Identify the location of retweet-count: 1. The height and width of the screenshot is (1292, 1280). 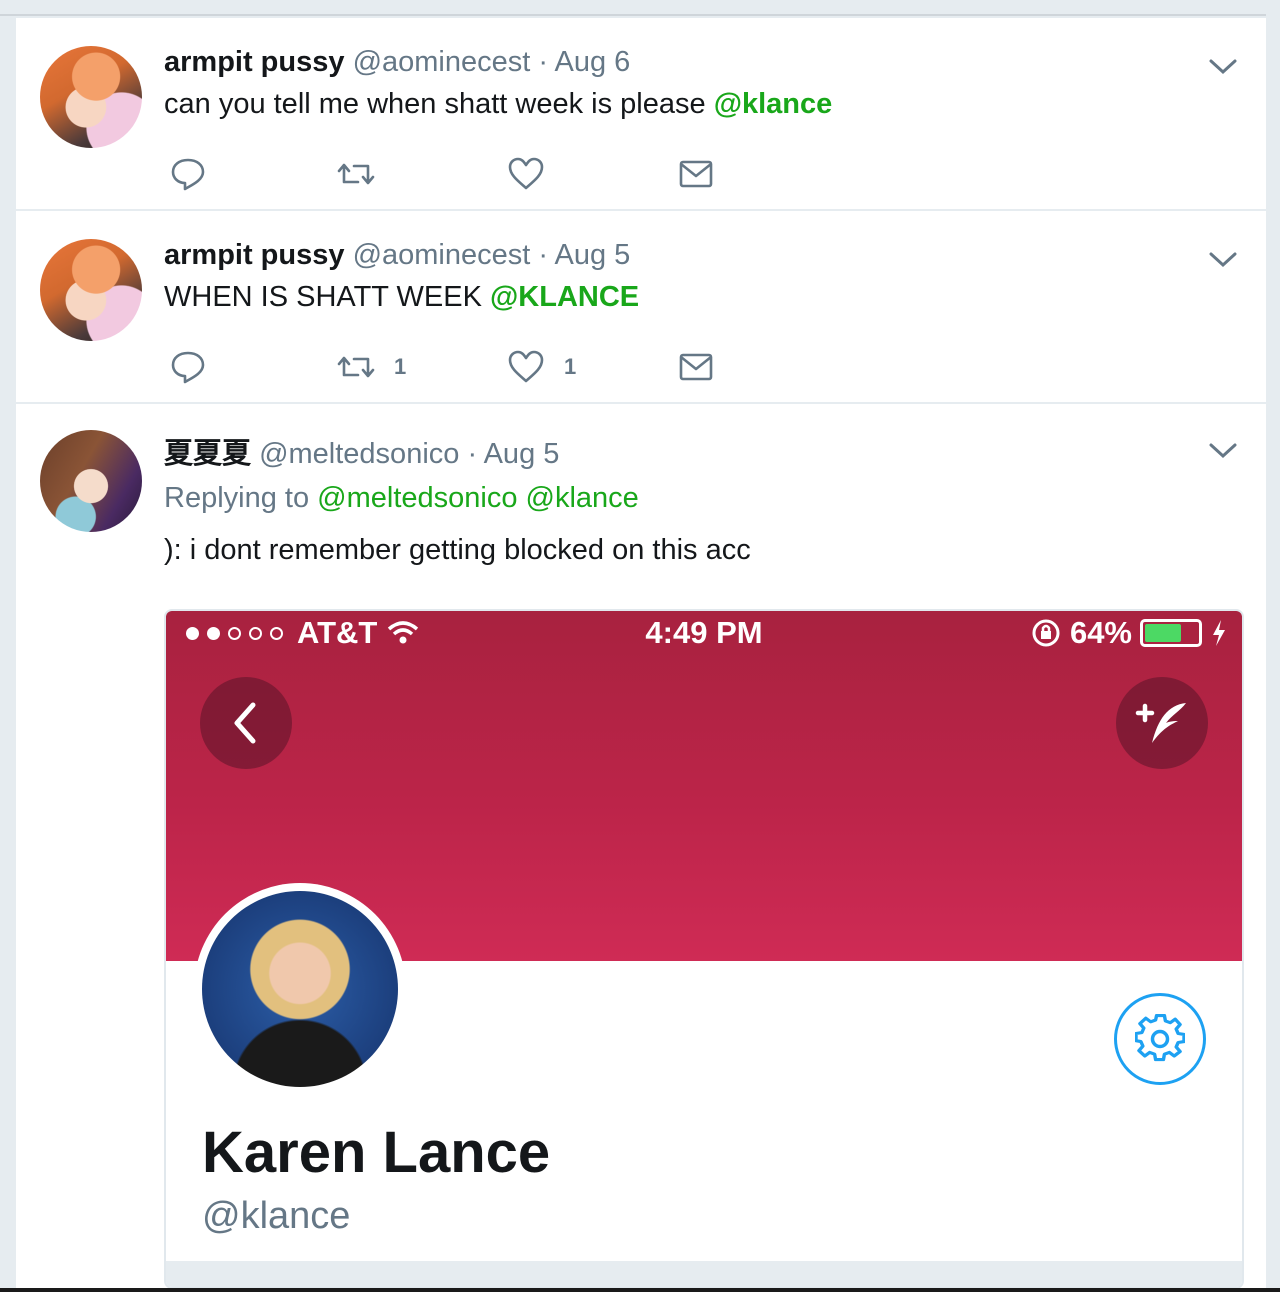
(400, 366).